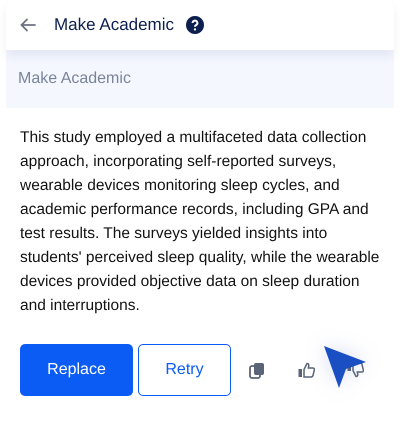  I want to click on page-title: Make Academic, so click(114, 25).